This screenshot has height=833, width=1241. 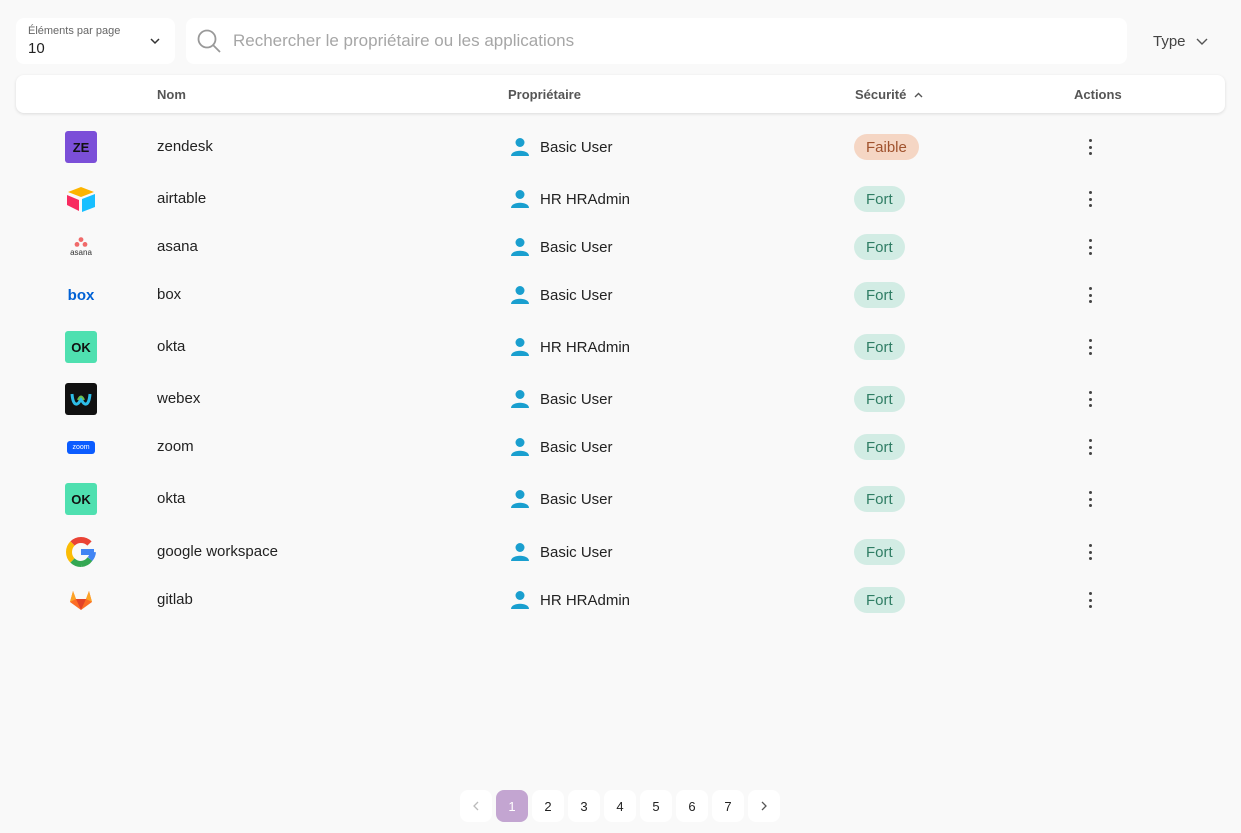 I want to click on app-name: webex, so click(x=179, y=398).